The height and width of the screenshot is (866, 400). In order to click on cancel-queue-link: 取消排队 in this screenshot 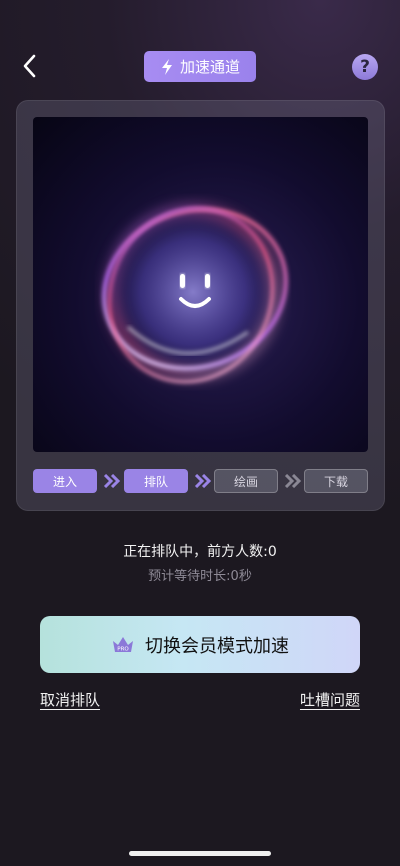, I will do `click(70, 699)`.